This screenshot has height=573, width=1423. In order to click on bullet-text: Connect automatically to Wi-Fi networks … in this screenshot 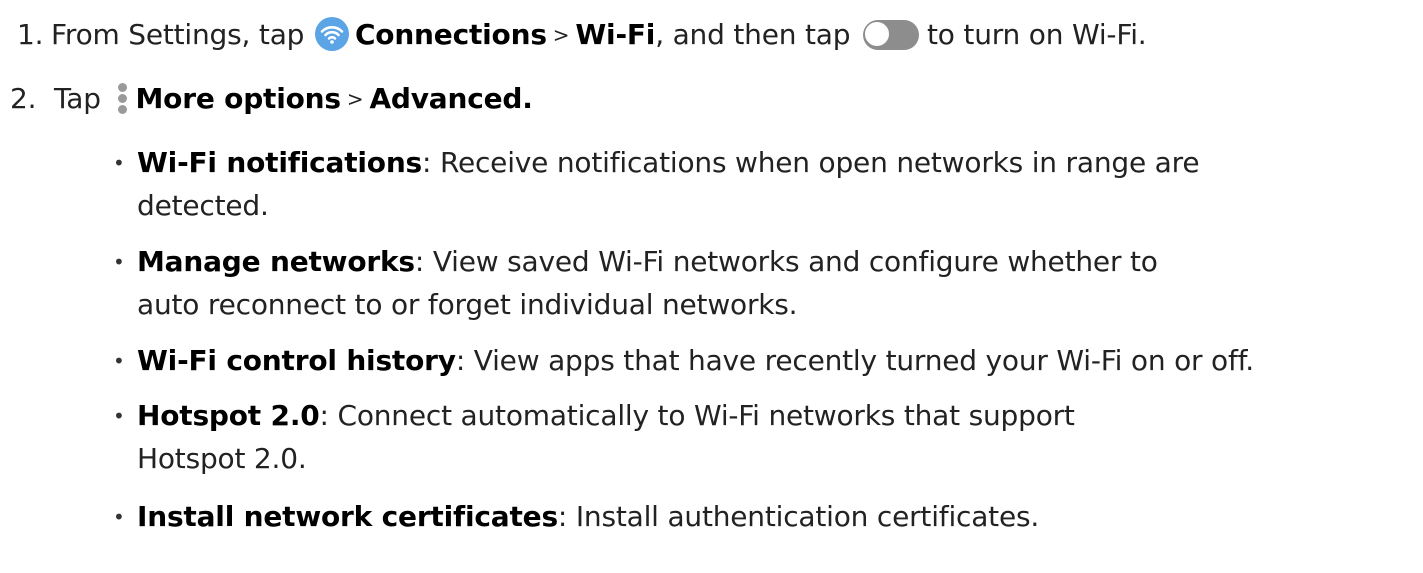, I will do `click(701, 415)`.